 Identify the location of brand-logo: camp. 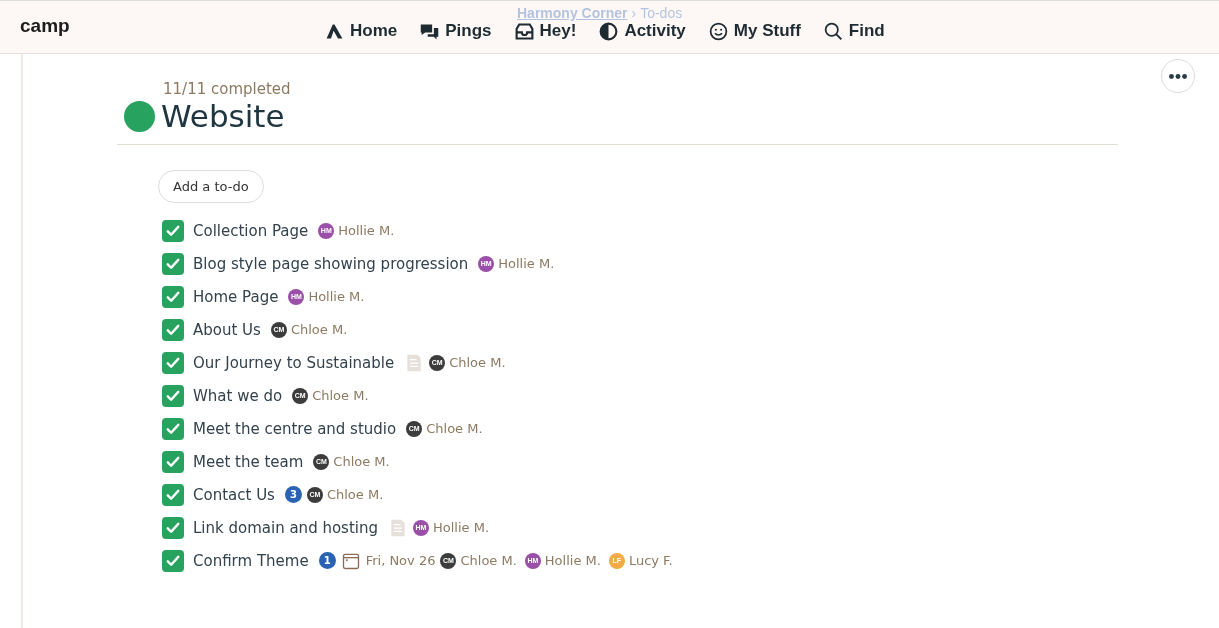
(45, 26).